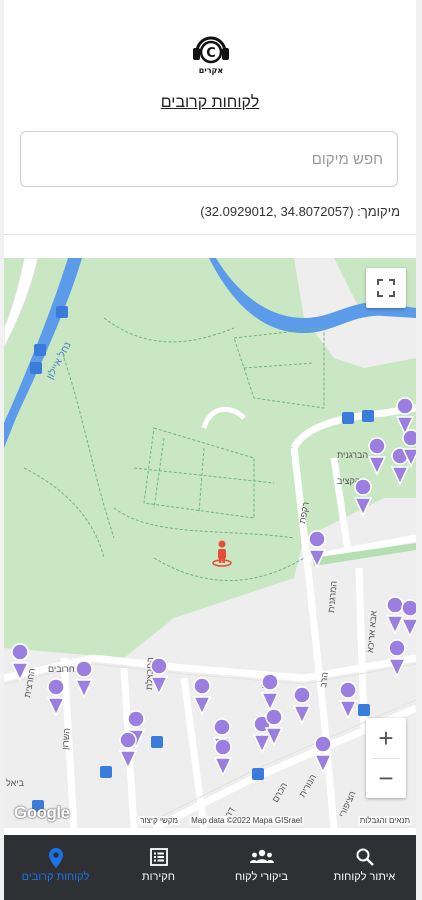 The image size is (422, 900). What do you see at coordinates (55, 858) in the screenshot?
I see `location-pin-icon` at bounding box center [55, 858].